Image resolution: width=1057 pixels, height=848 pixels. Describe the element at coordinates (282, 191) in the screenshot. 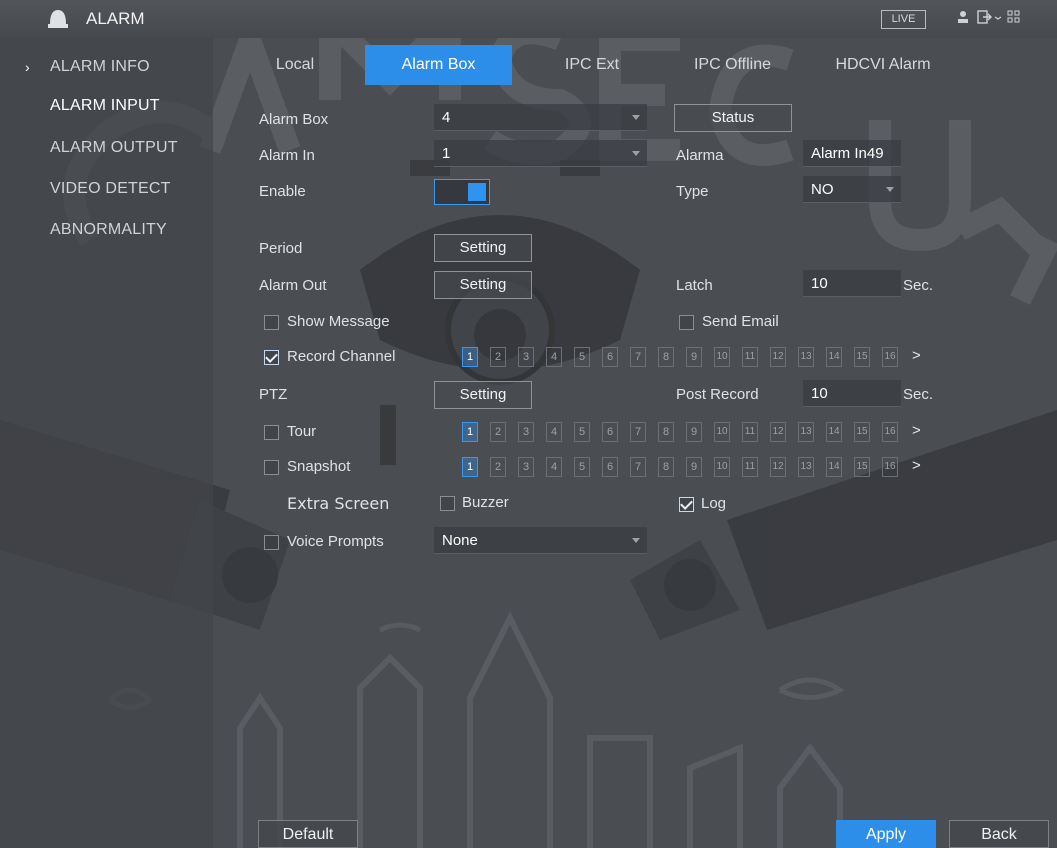

I see `enable-label: Enable` at that location.